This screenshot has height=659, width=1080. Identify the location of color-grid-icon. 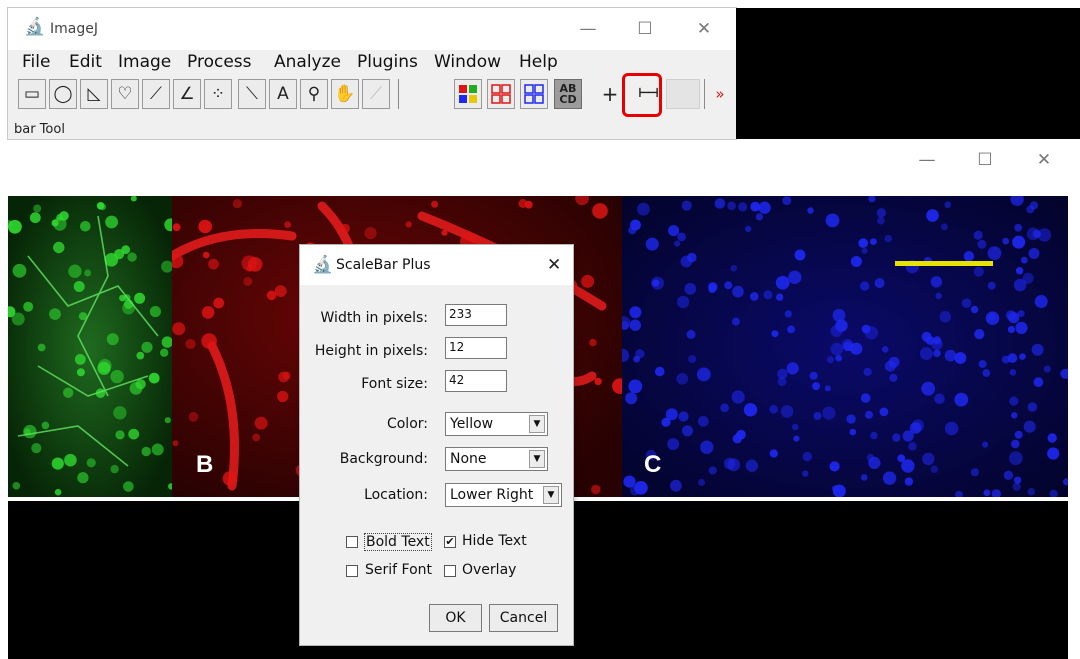
(468, 94).